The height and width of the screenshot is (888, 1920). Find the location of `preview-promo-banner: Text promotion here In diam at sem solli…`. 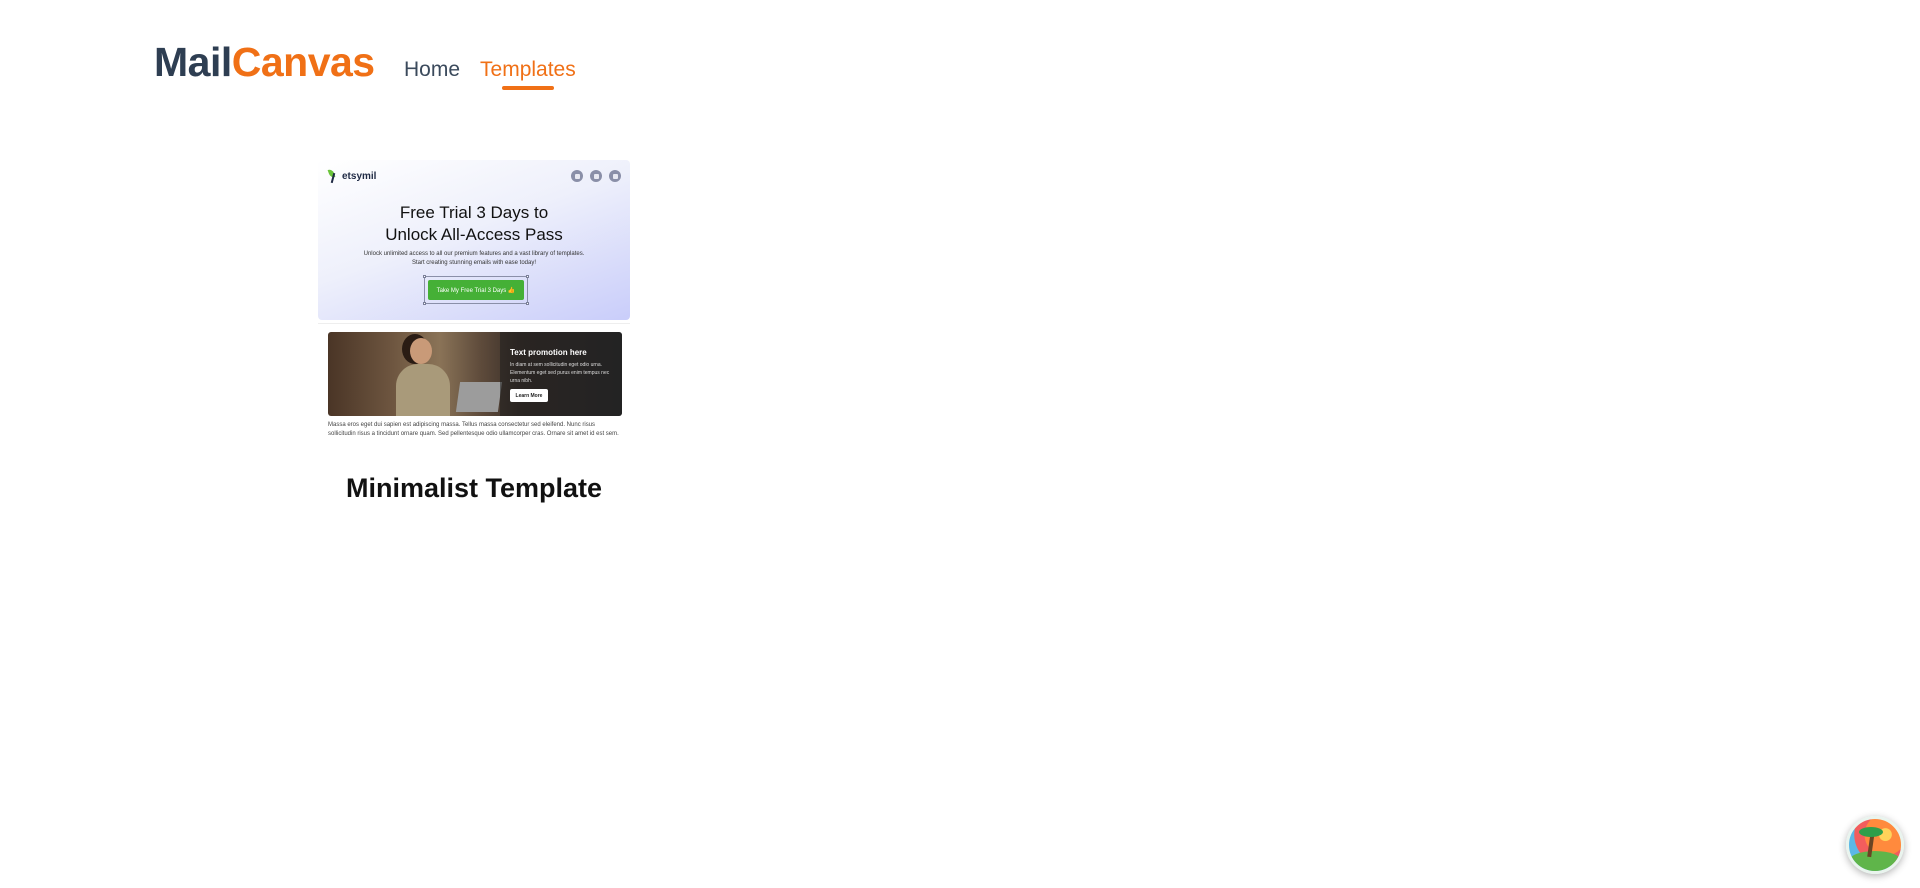

preview-promo-banner: Text promotion here In diam at sem solli… is located at coordinates (475, 374).